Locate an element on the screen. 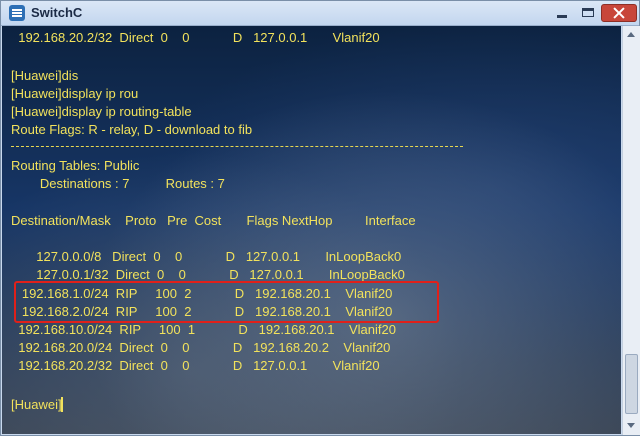 Image resolution: width=640 pixels, height=436 pixels. title-bar: SwitchC is located at coordinates (320, 13).